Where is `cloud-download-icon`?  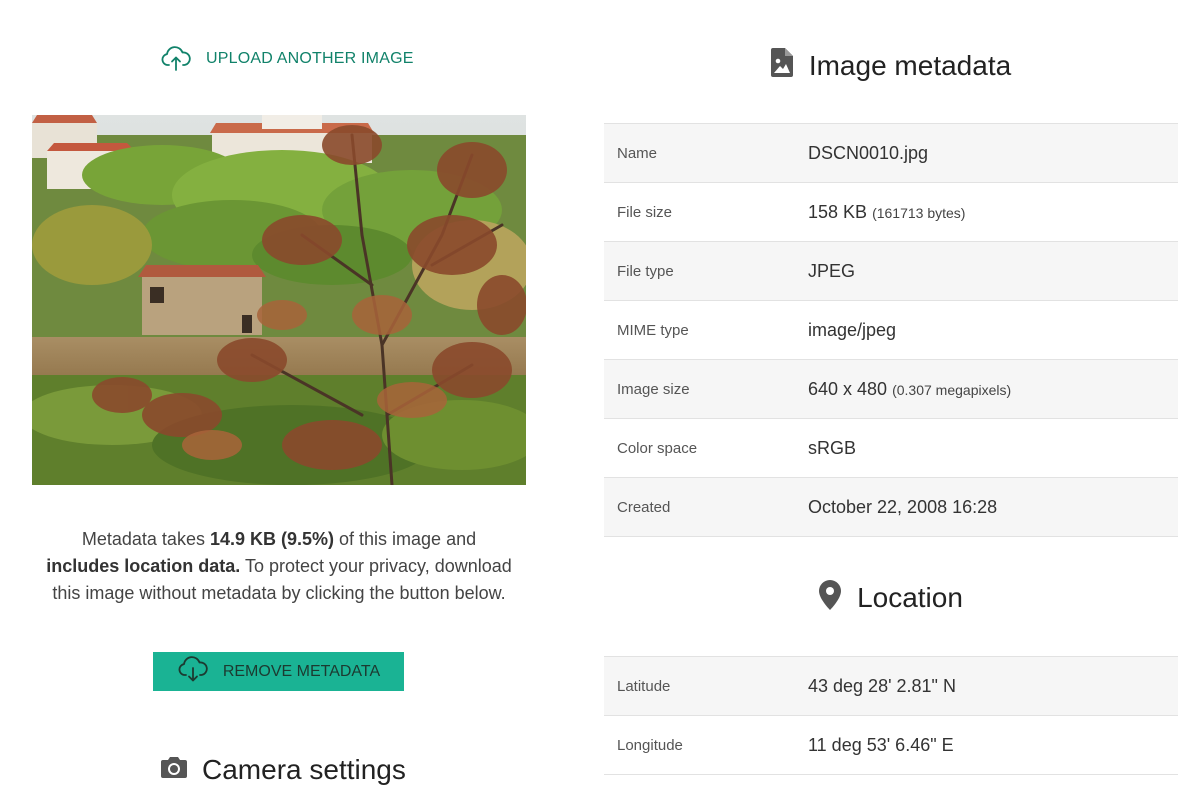 cloud-download-icon is located at coordinates (193, 671).